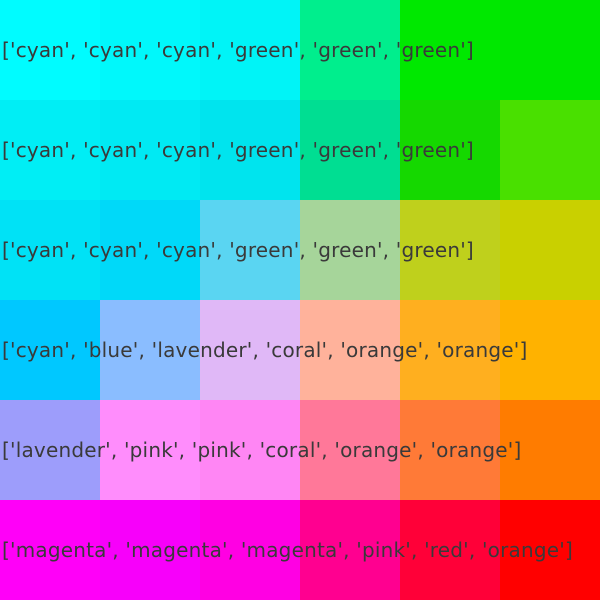 Image resolution: width=600 pixels, height=600 pixels. Describe the element at coordinates (250, 150) in the screenshot. I see `color-cell-r2-c3` at that location.